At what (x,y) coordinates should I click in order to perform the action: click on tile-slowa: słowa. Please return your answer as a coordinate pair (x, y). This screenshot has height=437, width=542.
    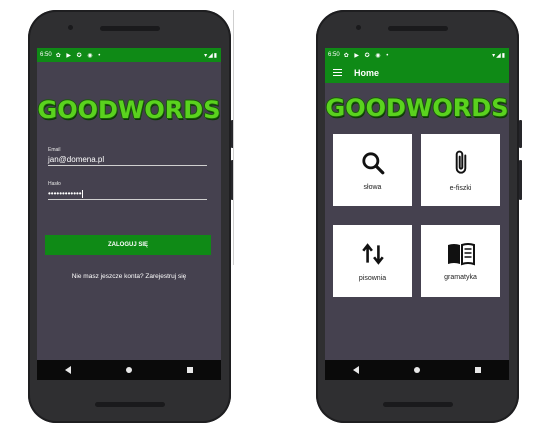
    Looking at the image, I should click on (372, 170).